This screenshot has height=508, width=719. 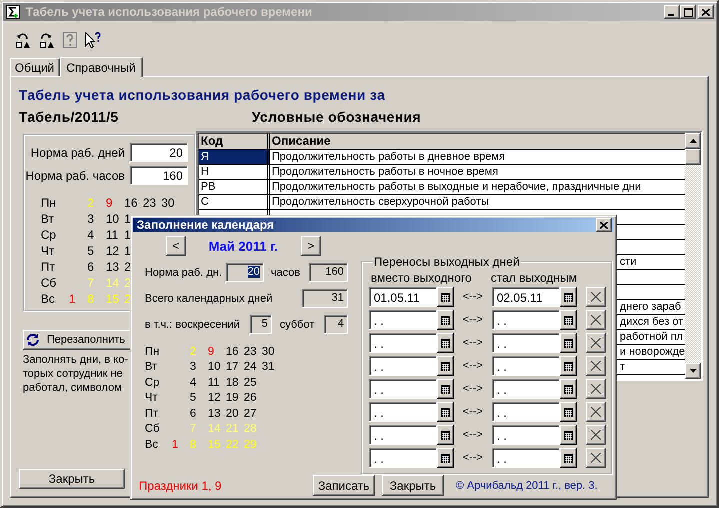 What do you see at coordinates (251, 414) in the screenshot?
I see `calendar-date: 27` at bounding box center [251, 414].